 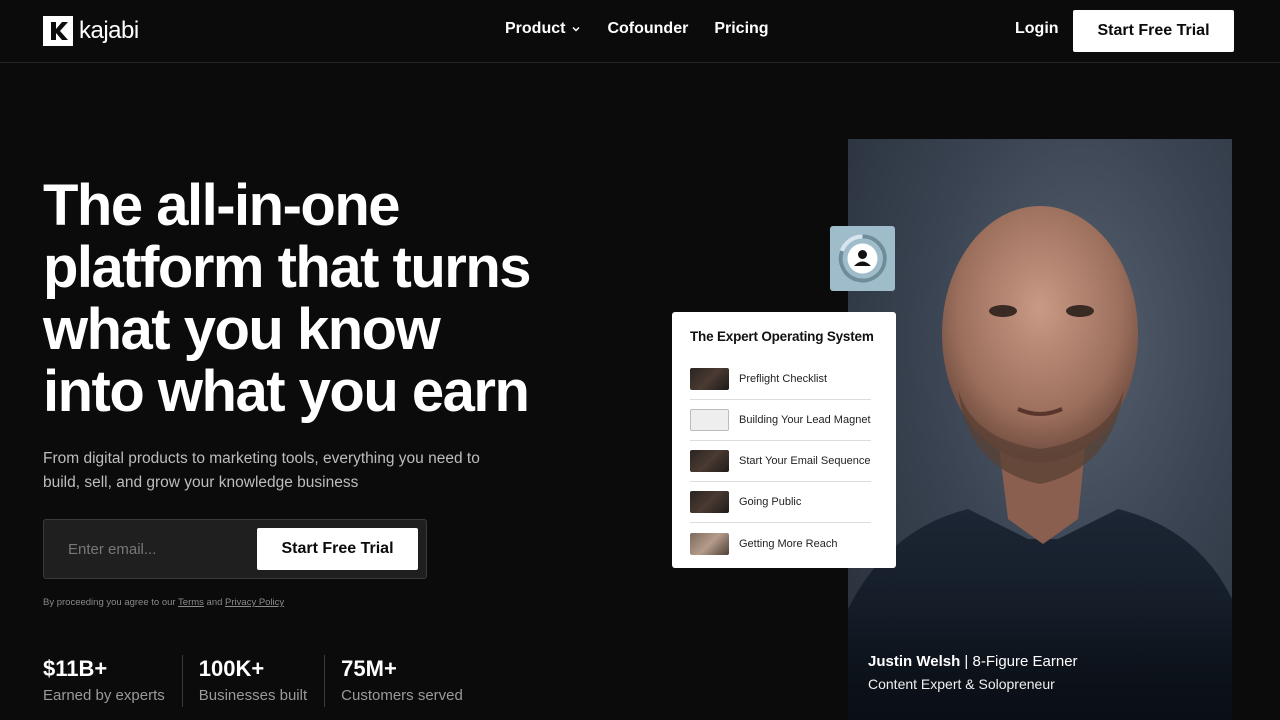 What do you see at coordinates (1037, 29) in the screenshot?
I see `login-link: Login` at bounding box center [1037, 29].